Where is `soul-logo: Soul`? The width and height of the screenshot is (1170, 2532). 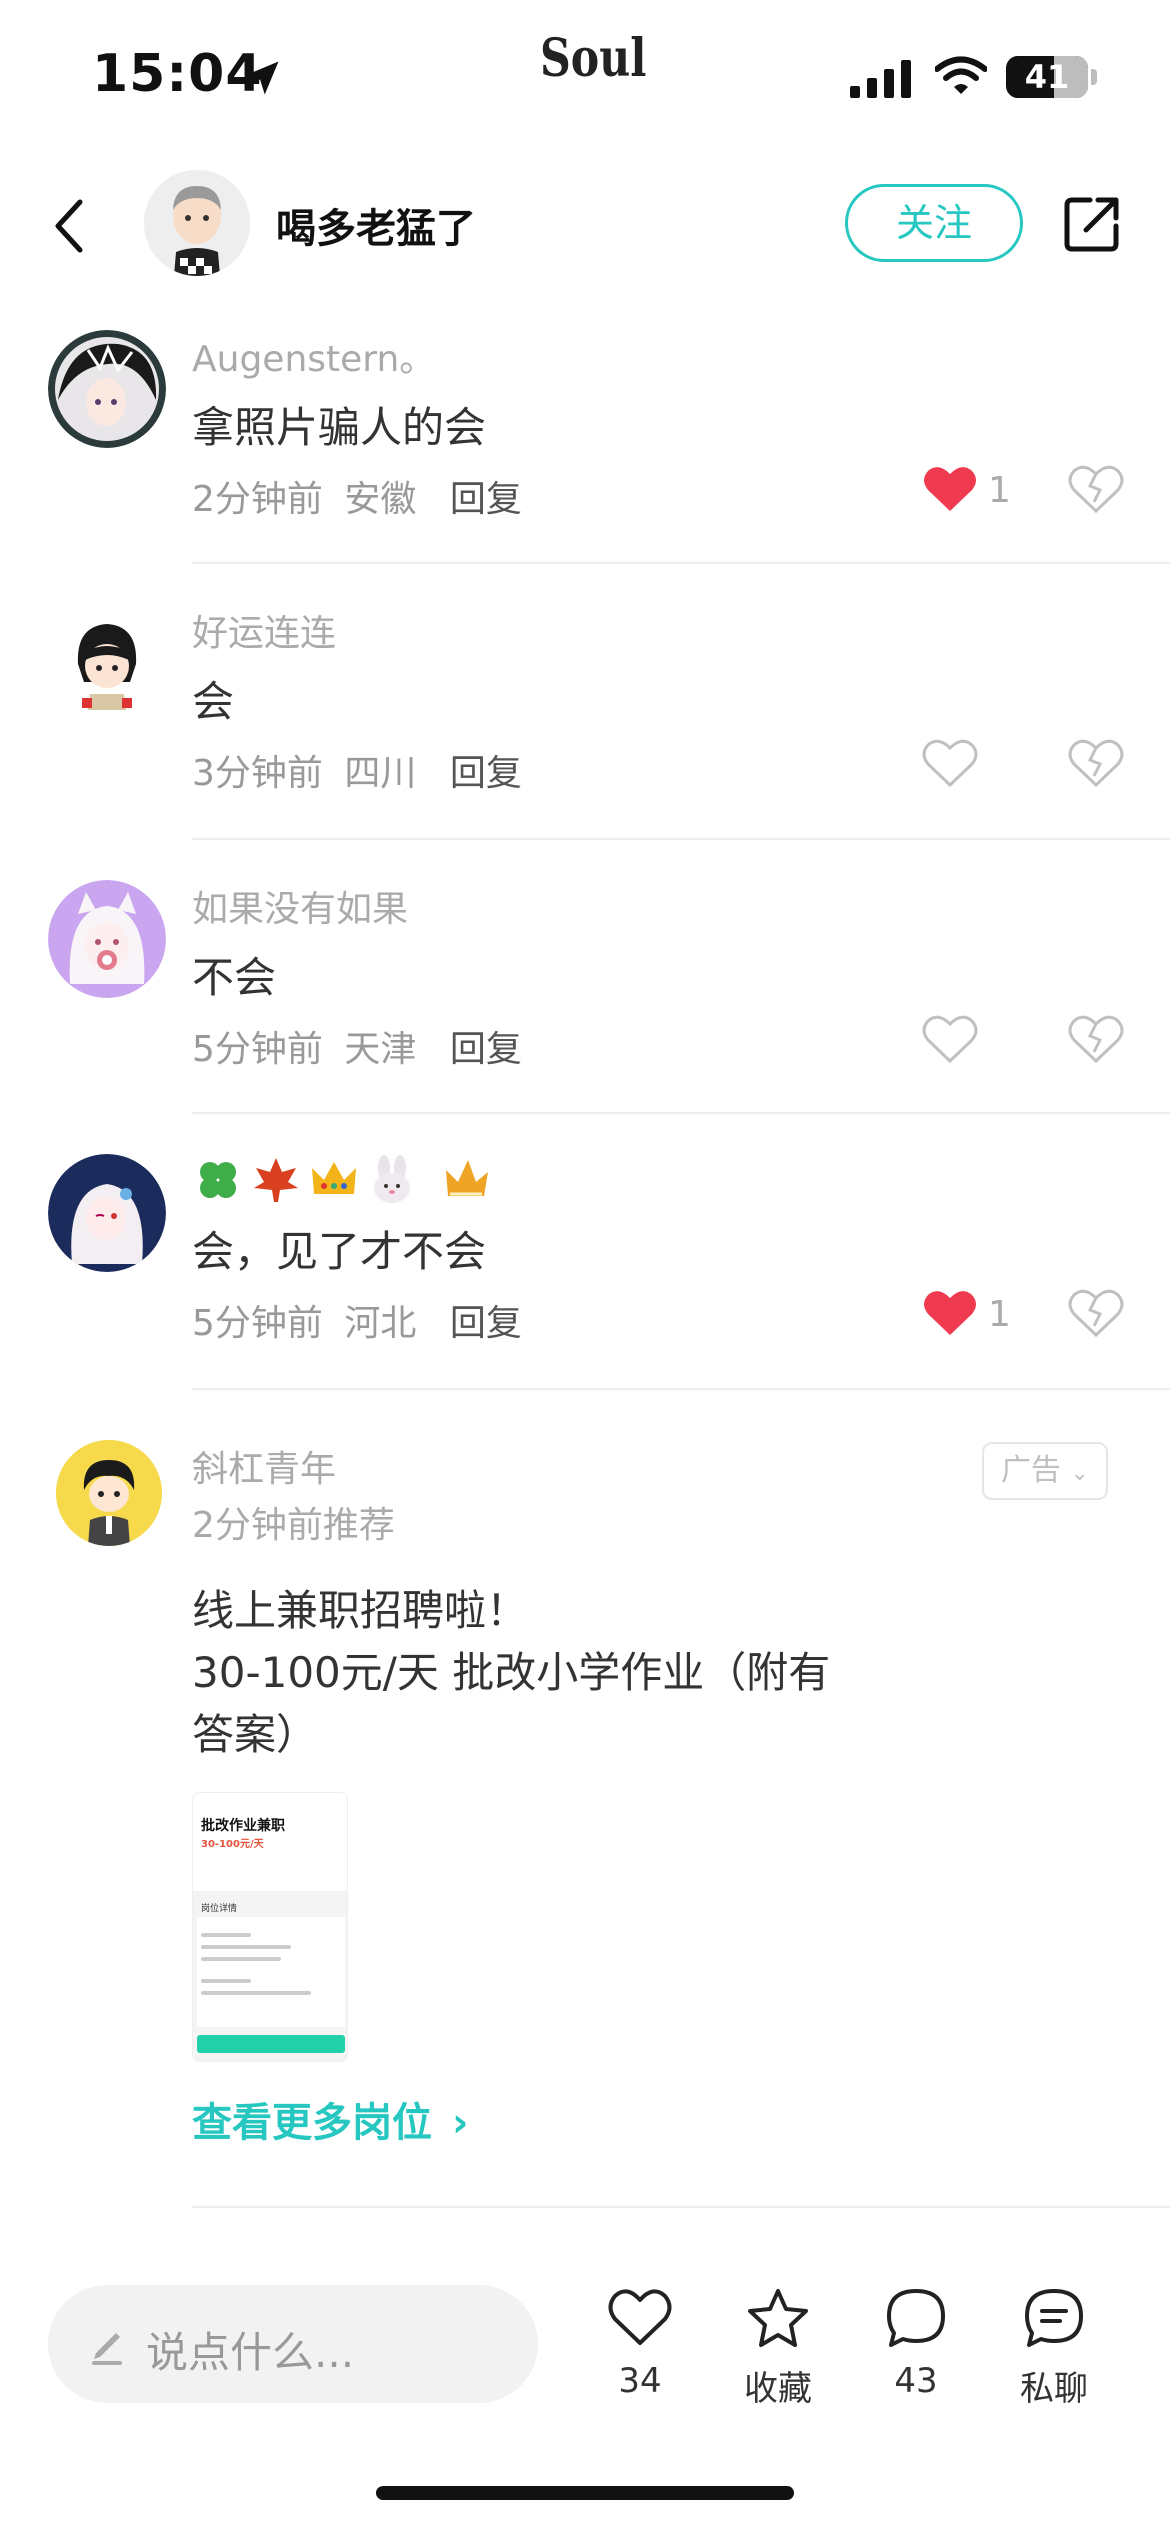
soul-logo: Soul is located at coordinates (593, 58).